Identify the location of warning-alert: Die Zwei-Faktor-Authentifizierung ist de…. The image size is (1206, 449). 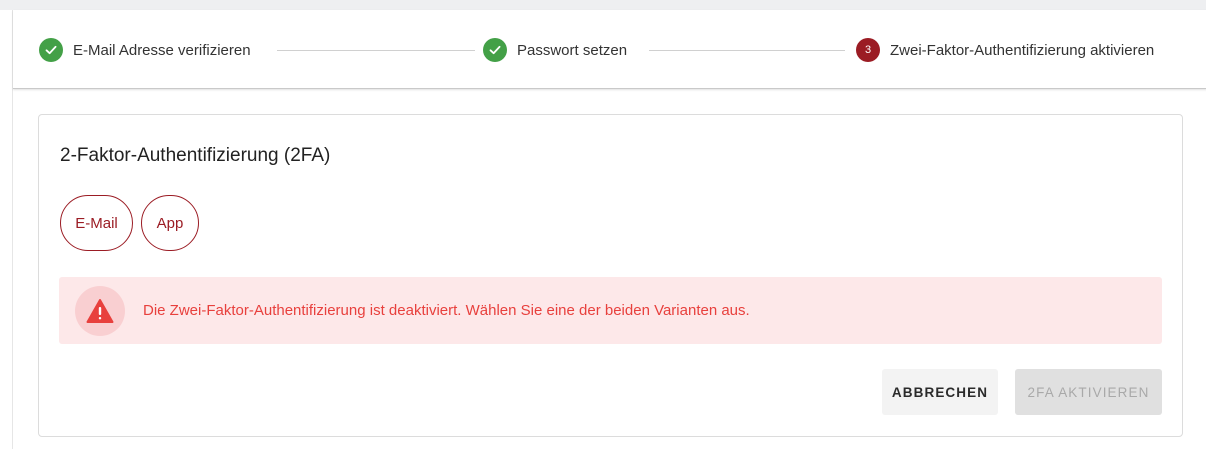
(610, 310).